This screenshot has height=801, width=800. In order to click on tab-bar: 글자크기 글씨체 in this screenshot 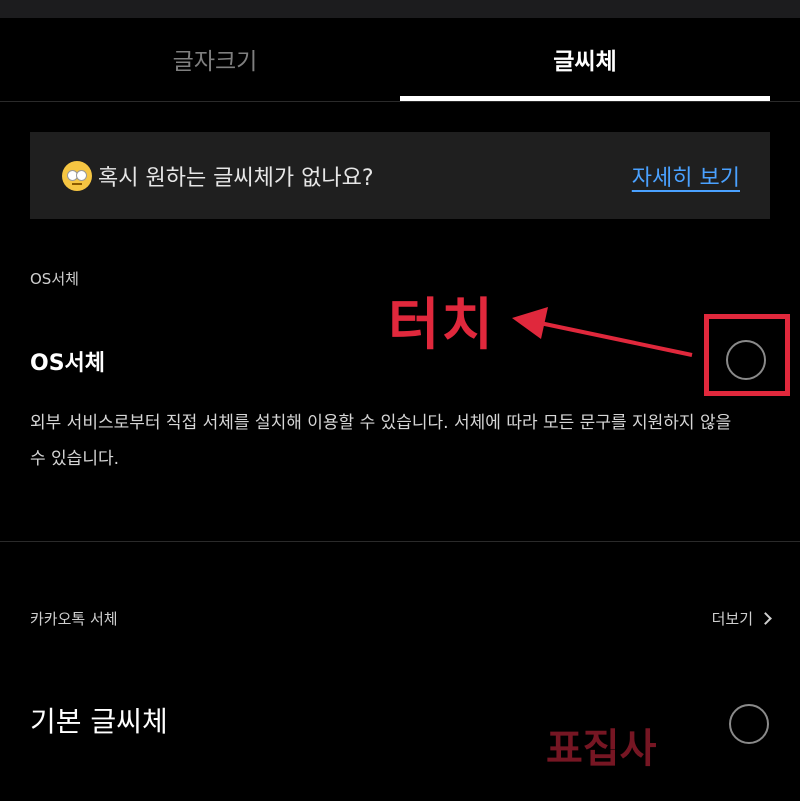, I will do `click(400, 60)`.